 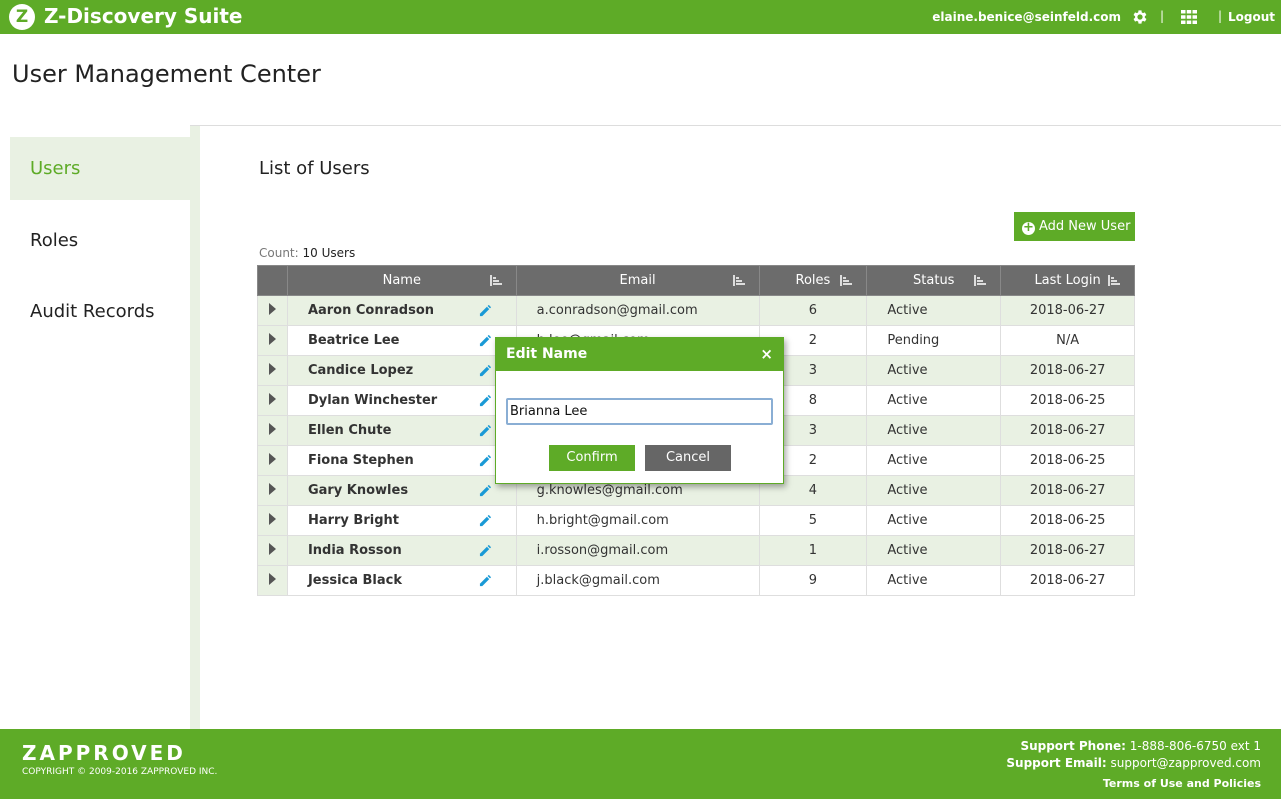 I want to click on cell-name: Jessica Black, so click(x=401, y=580).